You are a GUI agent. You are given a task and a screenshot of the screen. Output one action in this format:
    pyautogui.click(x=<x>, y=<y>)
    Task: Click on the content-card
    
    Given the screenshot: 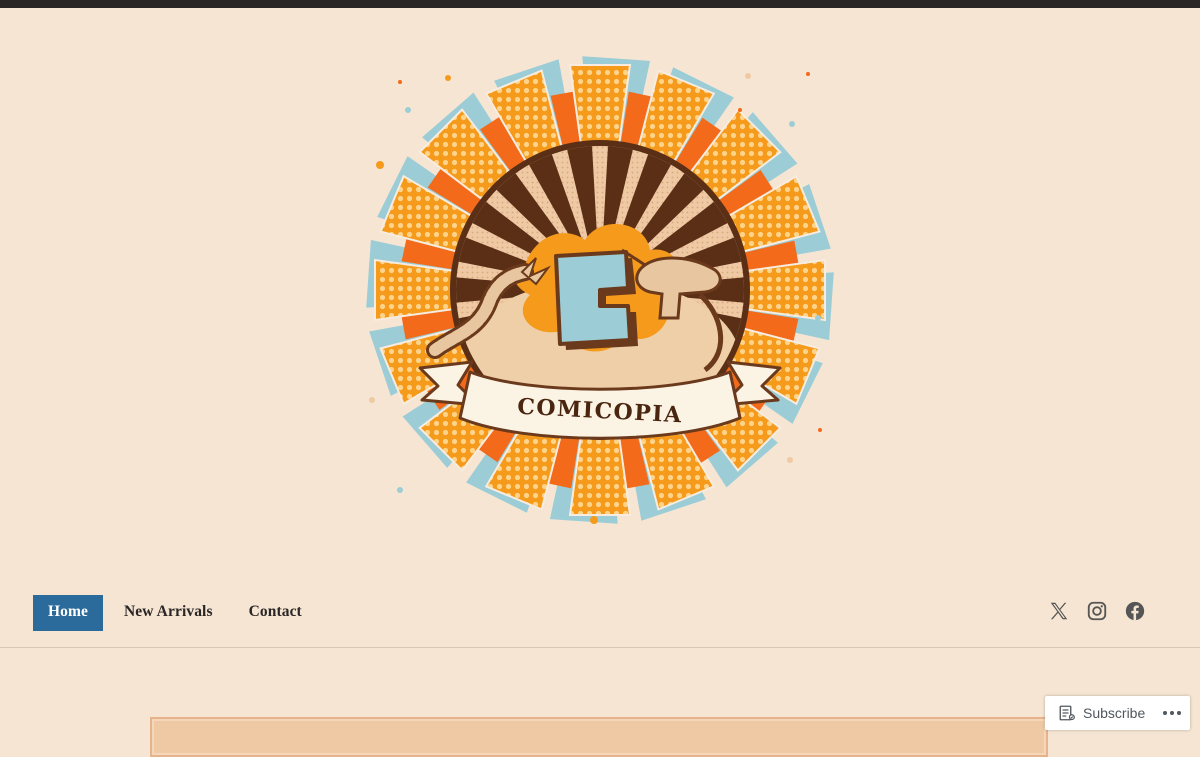 What is the action you would take?
    pyautogui.click(x=599, y=737)
    